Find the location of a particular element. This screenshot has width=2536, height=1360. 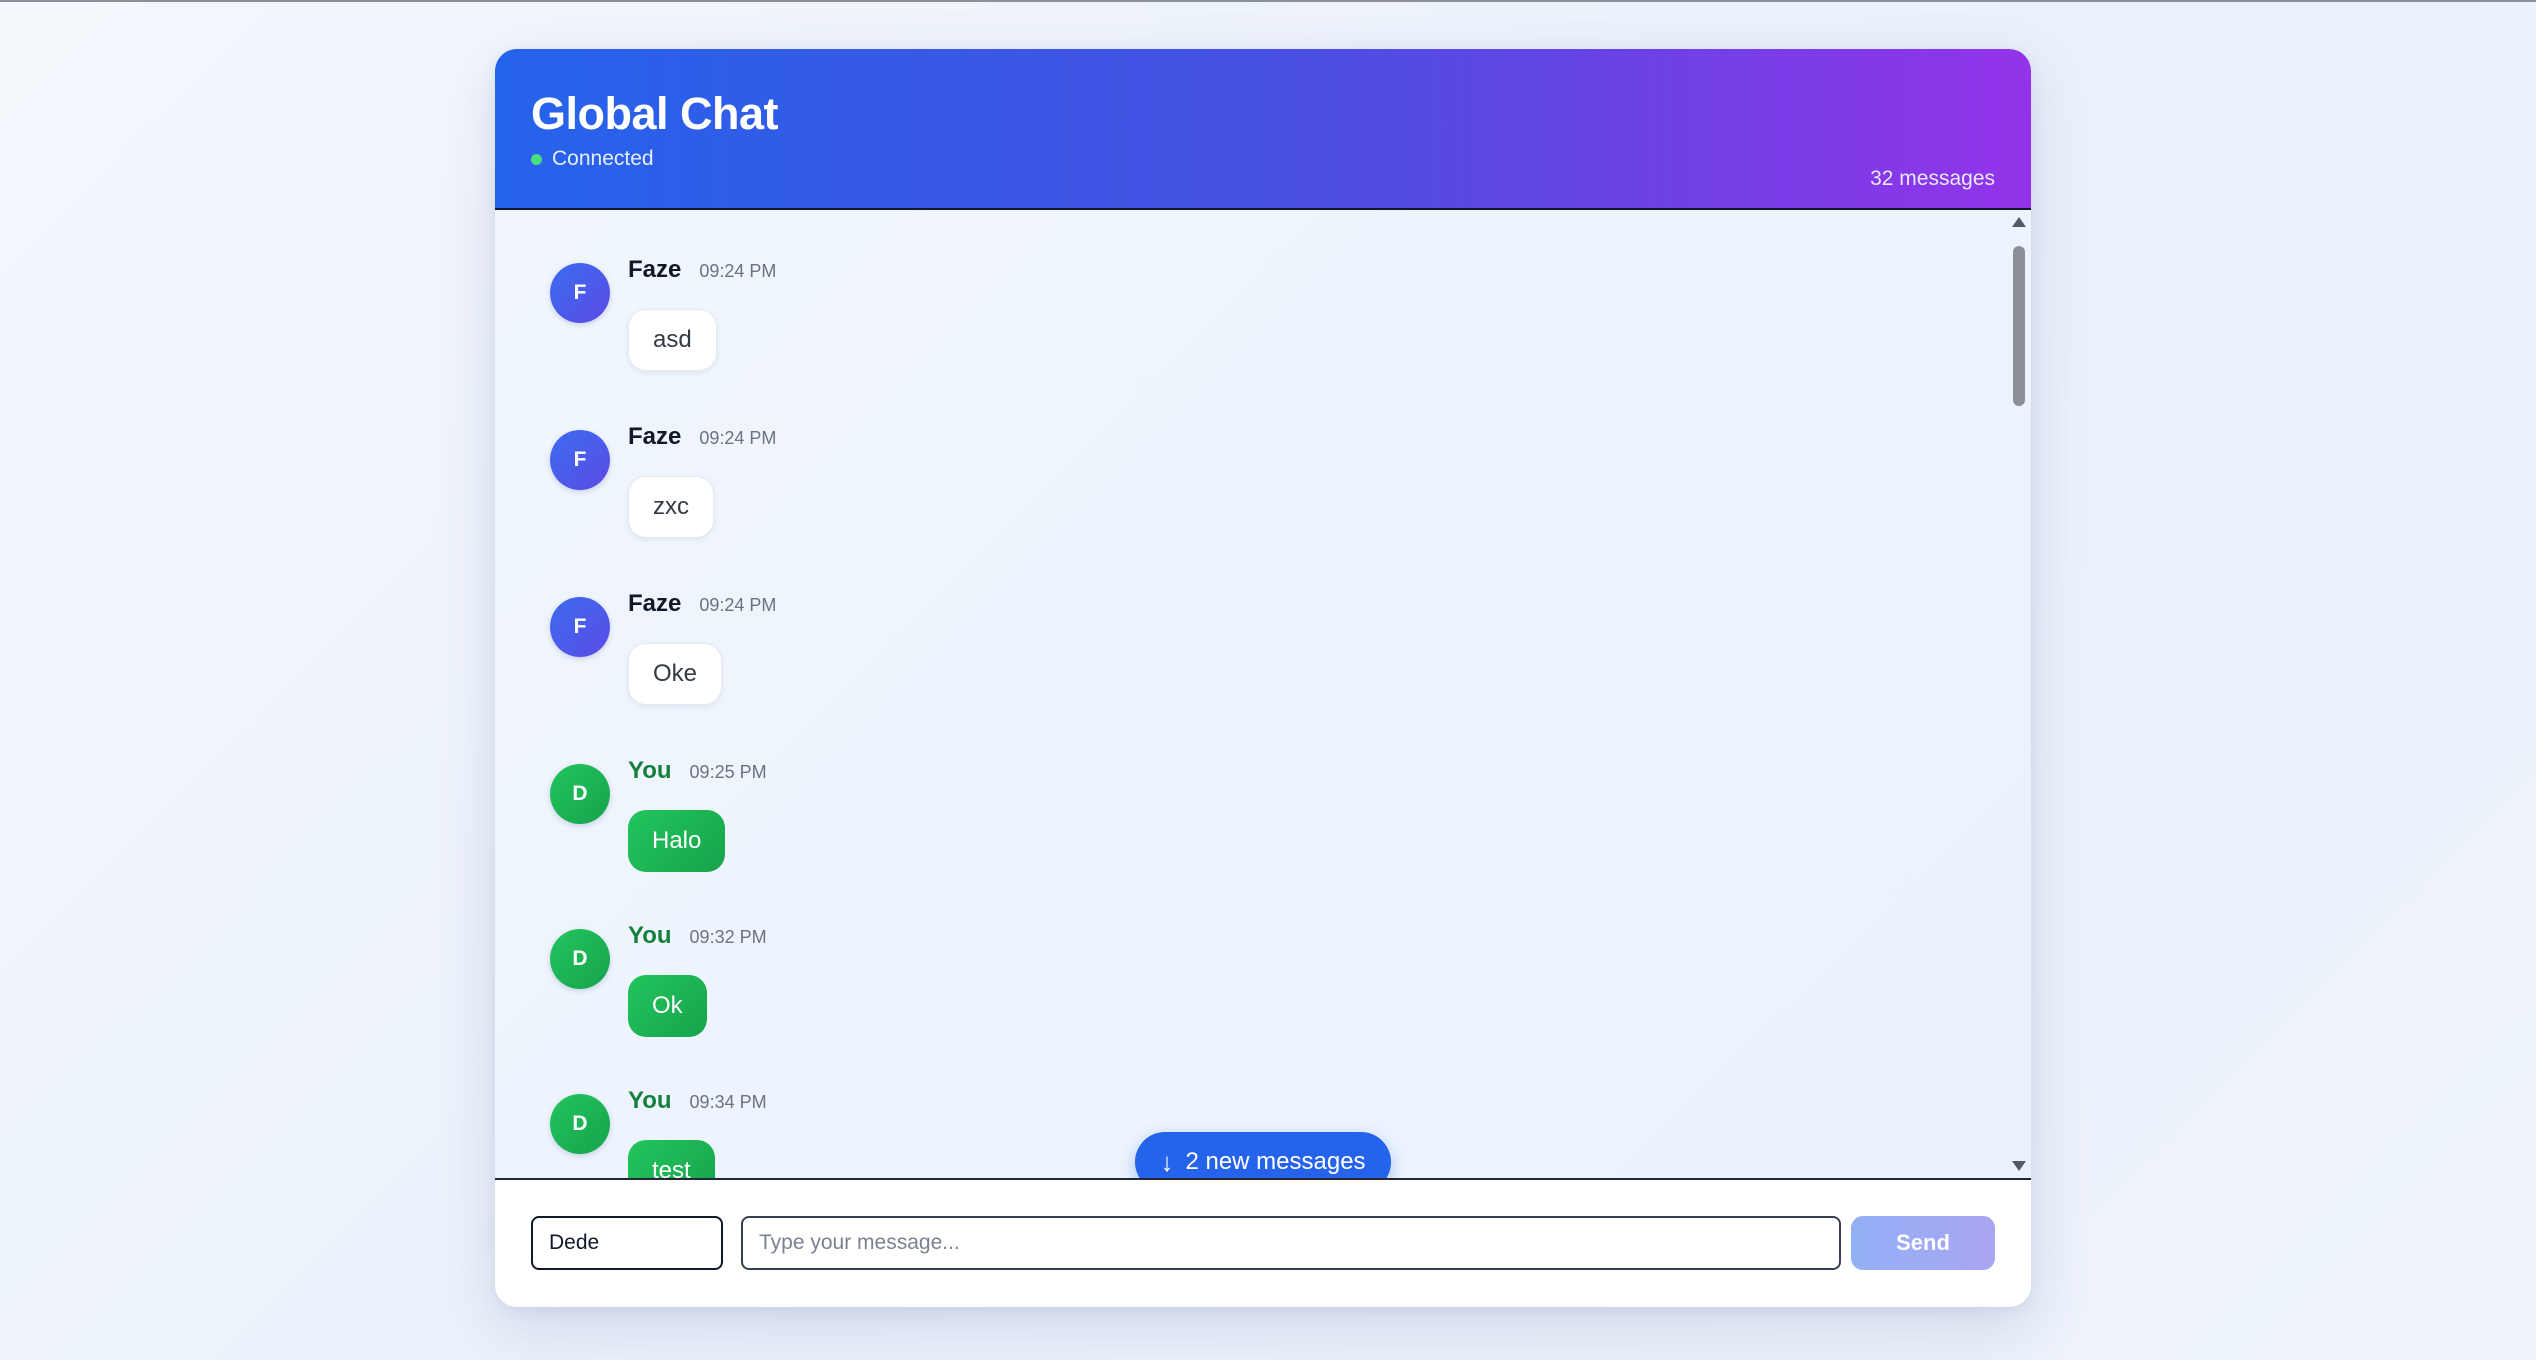

message-composer: Send is located at coordinates (1263, 1242).